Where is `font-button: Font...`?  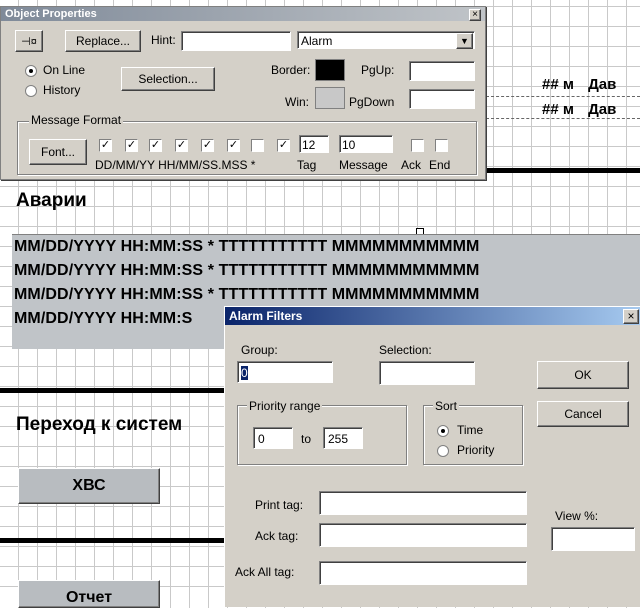 font-button: Font... is located at coordinates (58, 152).